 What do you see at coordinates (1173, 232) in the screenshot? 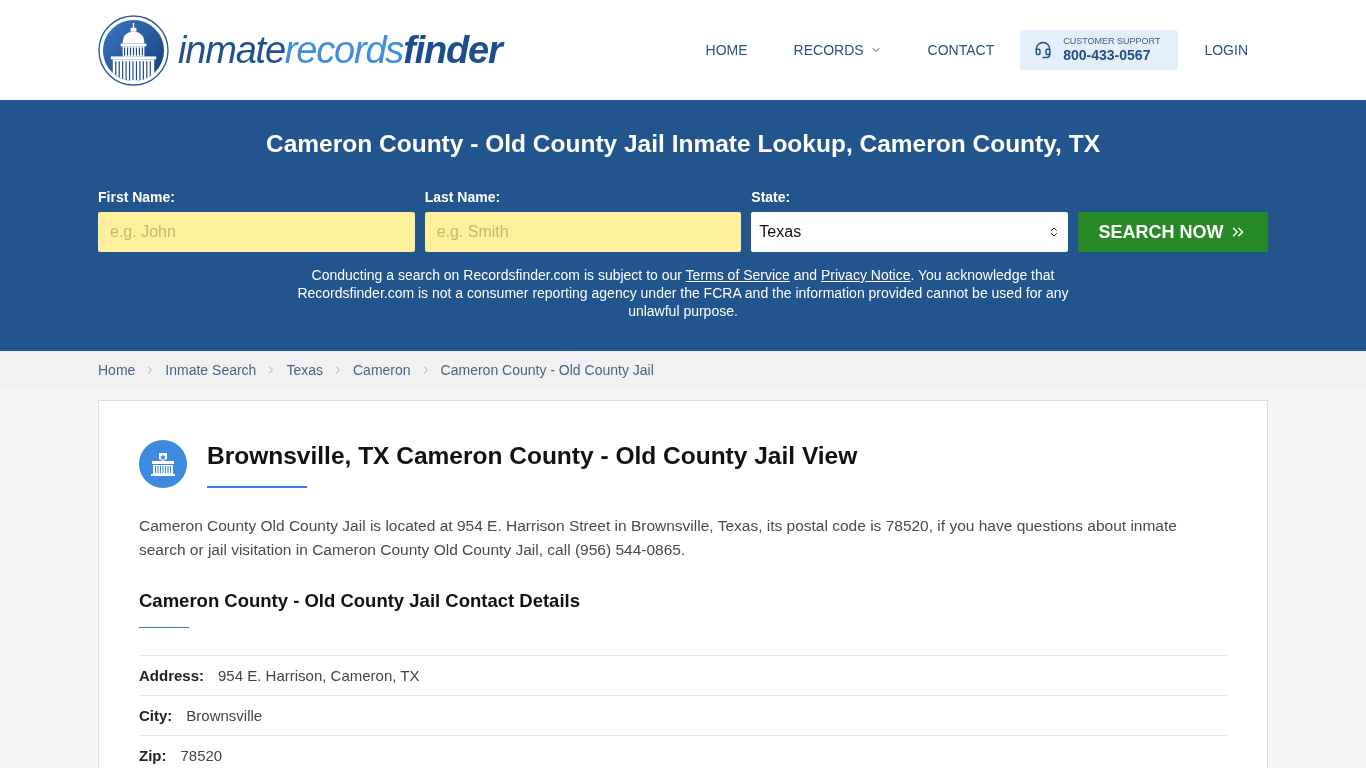
I see `search-now-button: SEARCH NOW` at bounding box center [1173, 232].